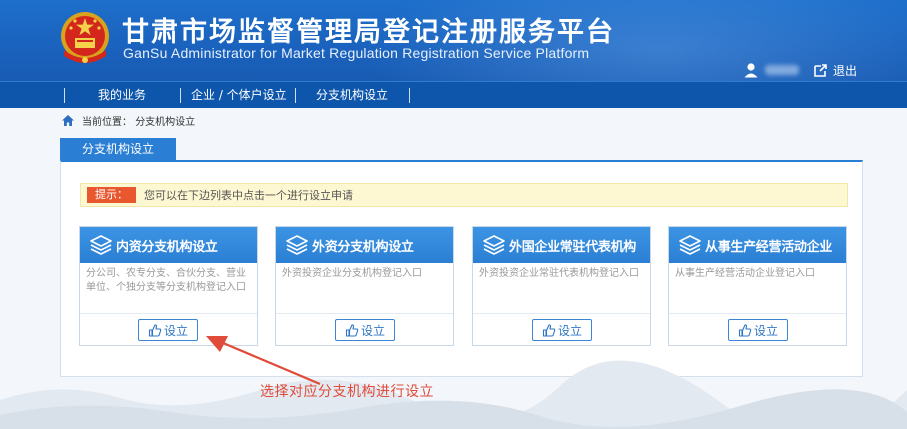 The height and width of the screenshot is (429, 907). What do you see at coordinates (352, 95) in the screenshot?
I see `nav-item-branch-setup: 分支机构设立` at bounding box center [352, 95].